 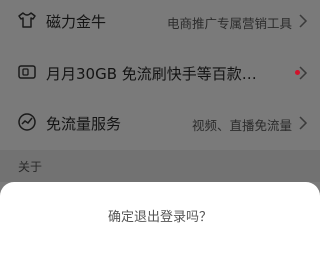 What do you see at coordinates (76, 22) in the screenshot?
I see `list-item-title: 磁力金牛` at bounding box center [76, 22].